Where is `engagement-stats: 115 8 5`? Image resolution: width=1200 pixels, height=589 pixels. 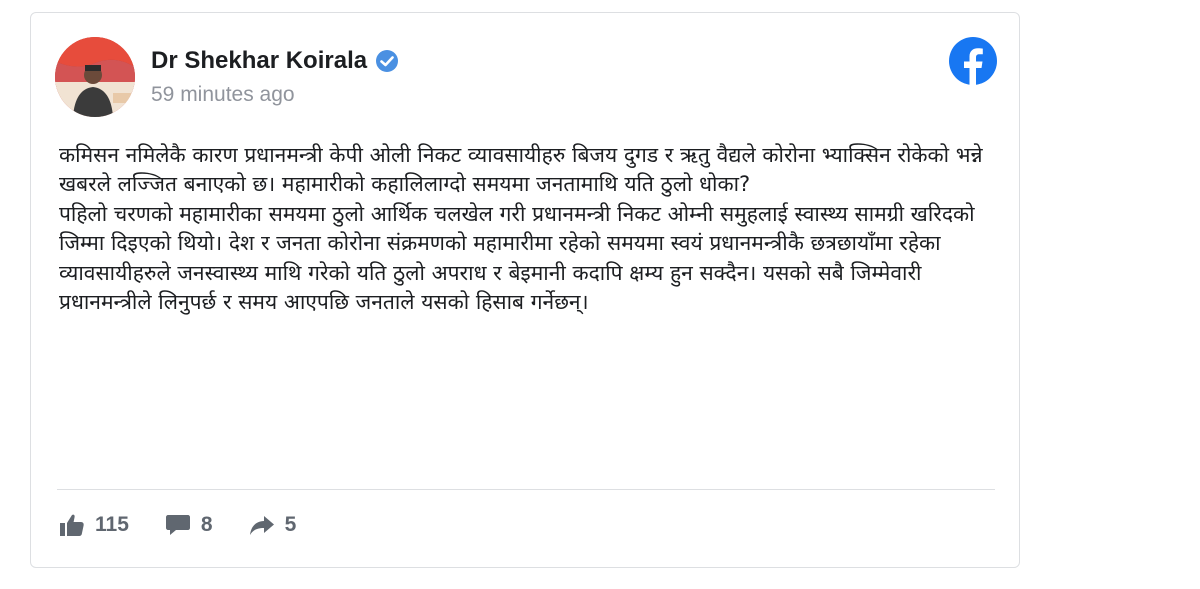
engagement-stats: 115 8 5 is located at coordinates (195, 525).